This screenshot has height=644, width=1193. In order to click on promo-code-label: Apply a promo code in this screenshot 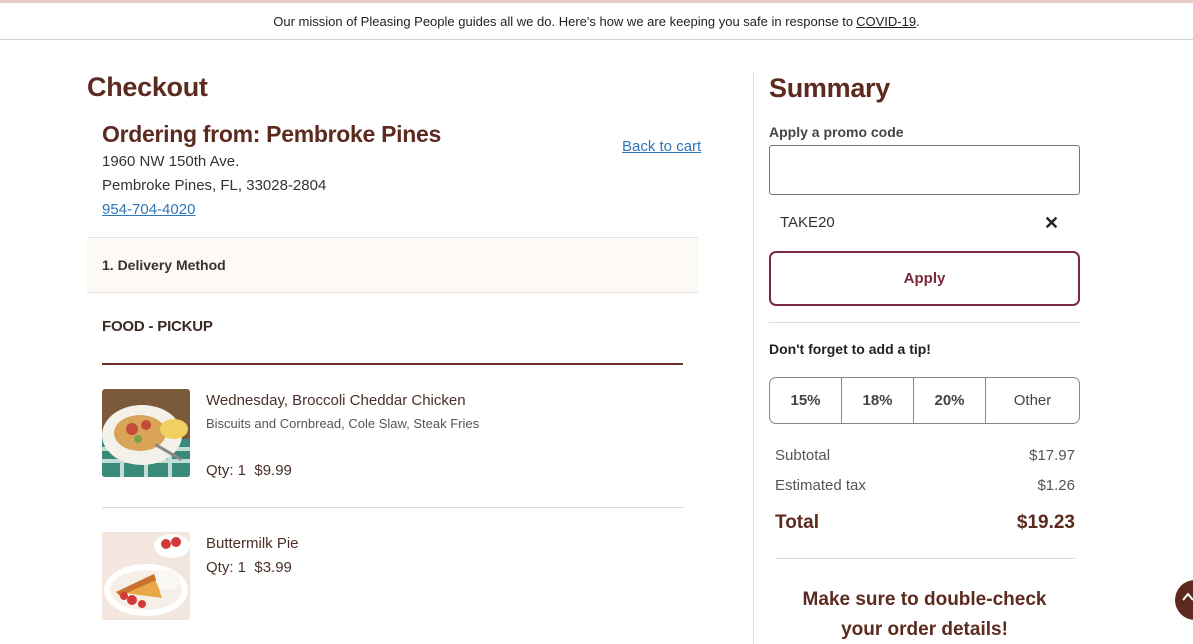, I will do `click(836, 132)`.